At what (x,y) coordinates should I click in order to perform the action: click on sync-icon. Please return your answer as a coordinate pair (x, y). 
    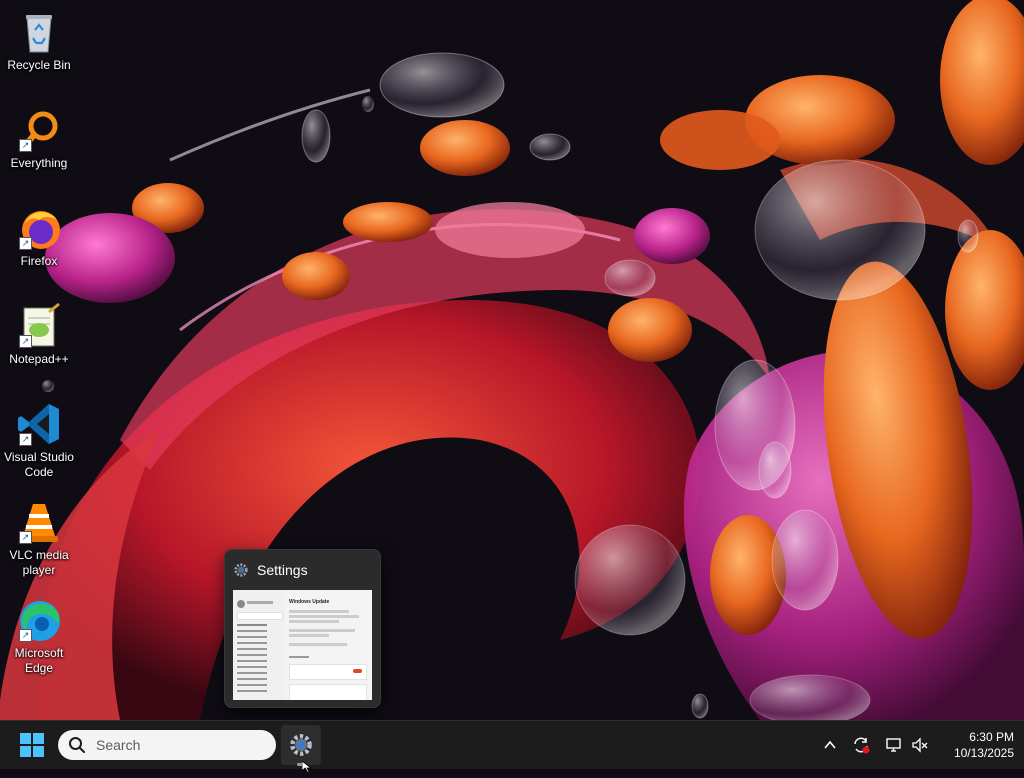
    Looking at the image, I should click on (861, 745).